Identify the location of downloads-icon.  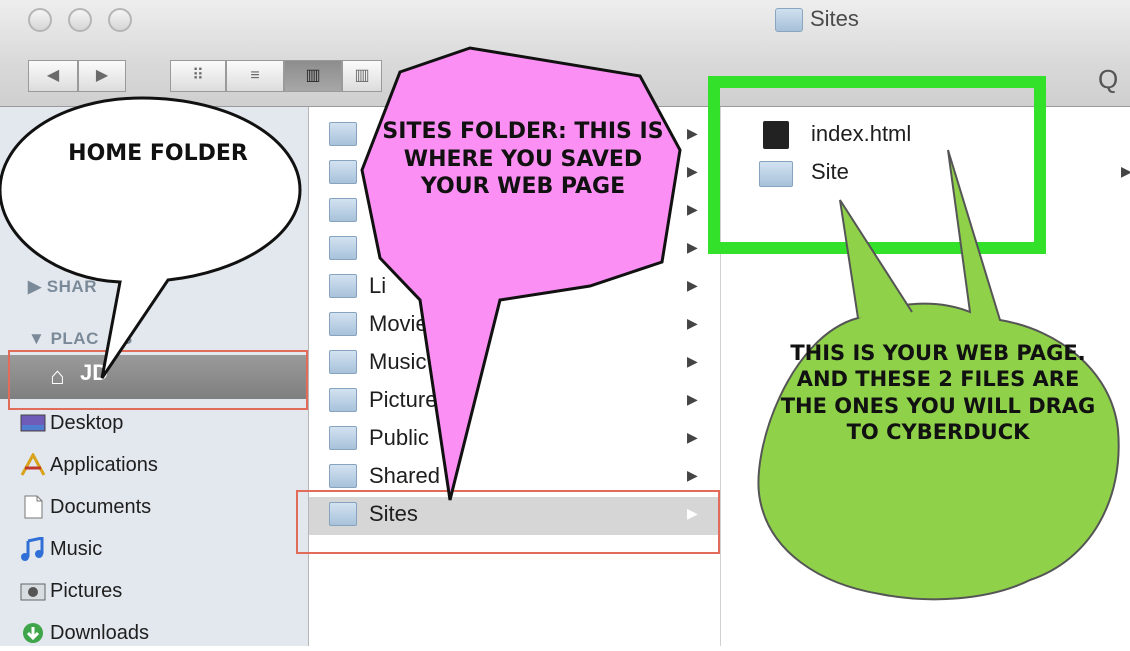
(33, 633).